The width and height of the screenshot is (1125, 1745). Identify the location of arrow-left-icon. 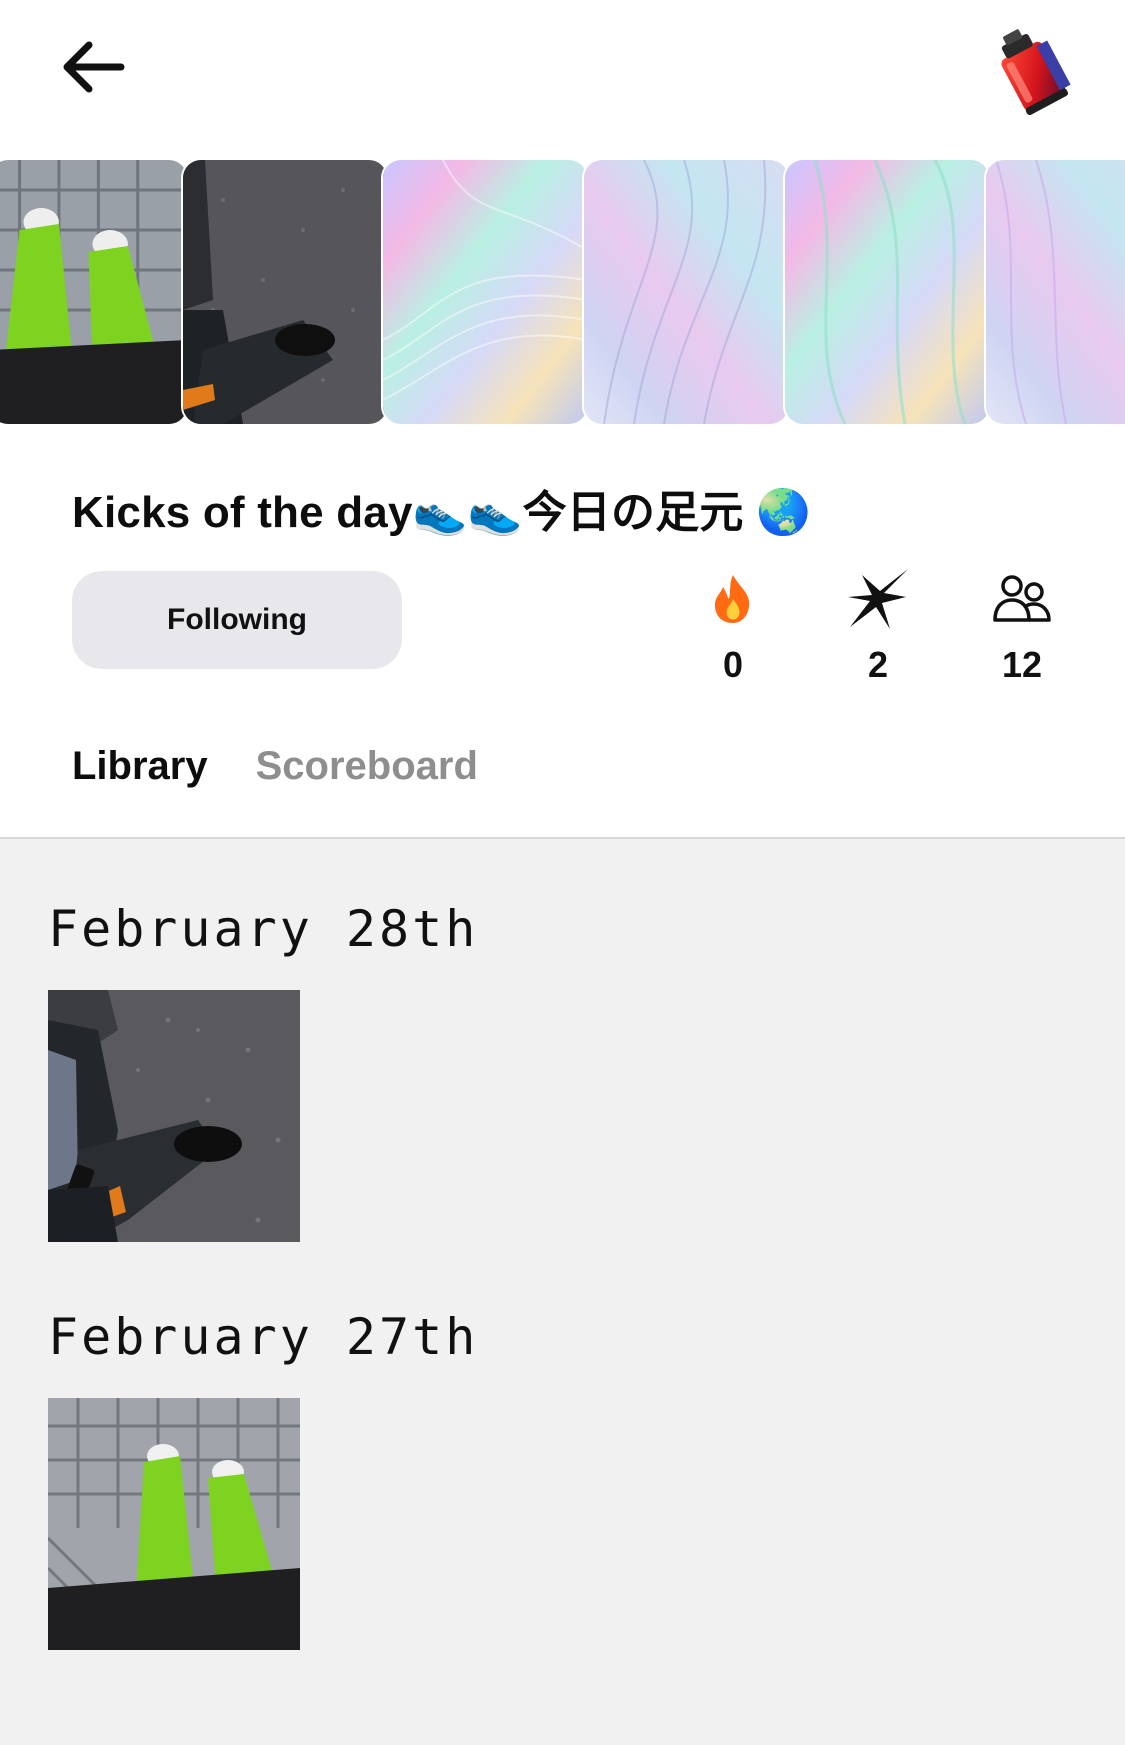
(94, 67).